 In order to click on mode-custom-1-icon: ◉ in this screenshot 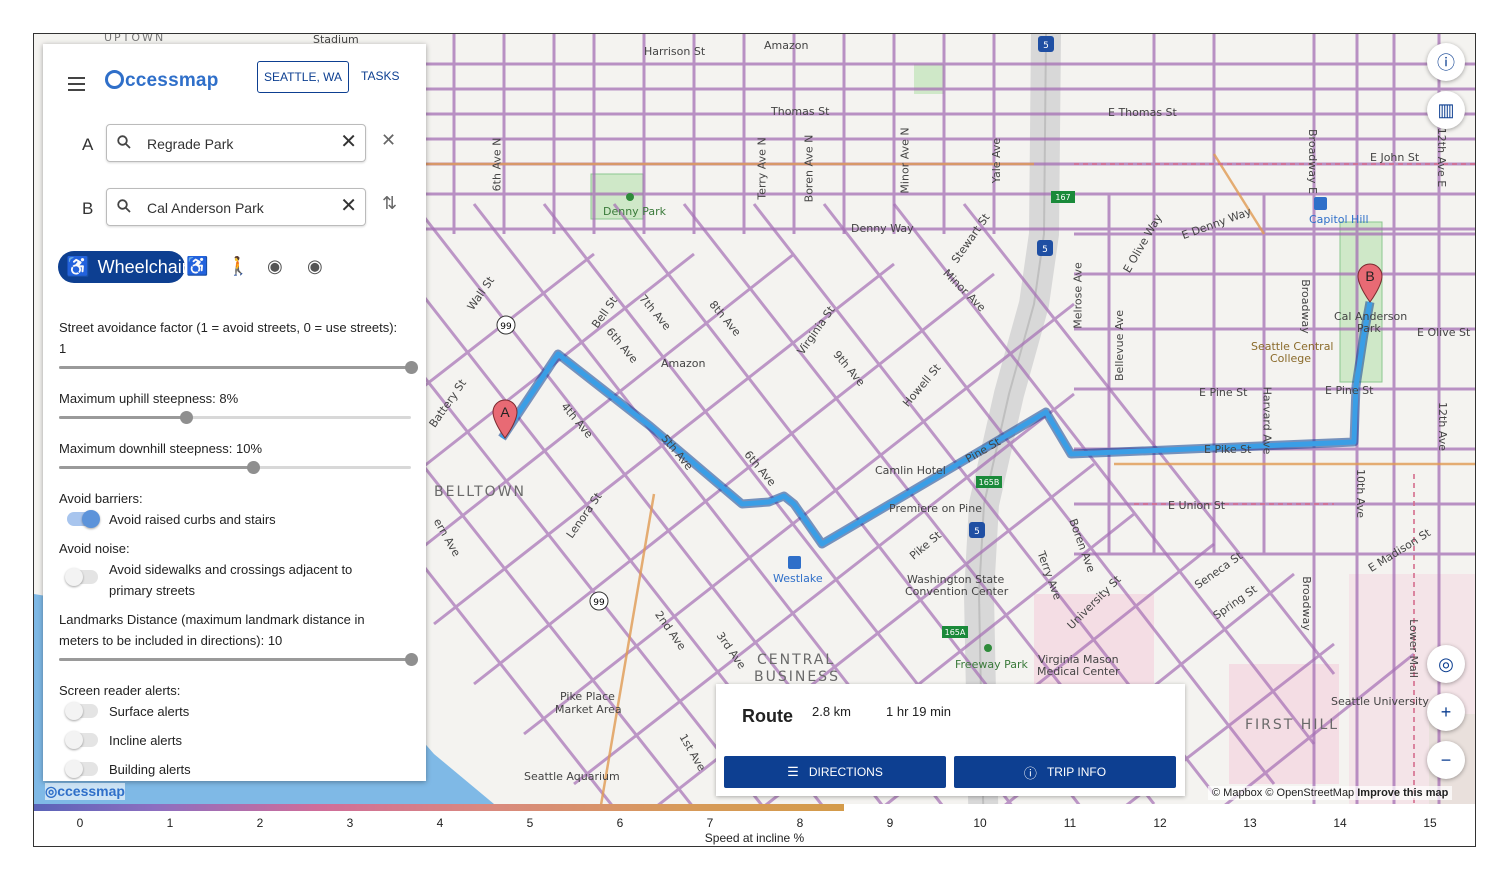, I will do `click(275, 266)`.